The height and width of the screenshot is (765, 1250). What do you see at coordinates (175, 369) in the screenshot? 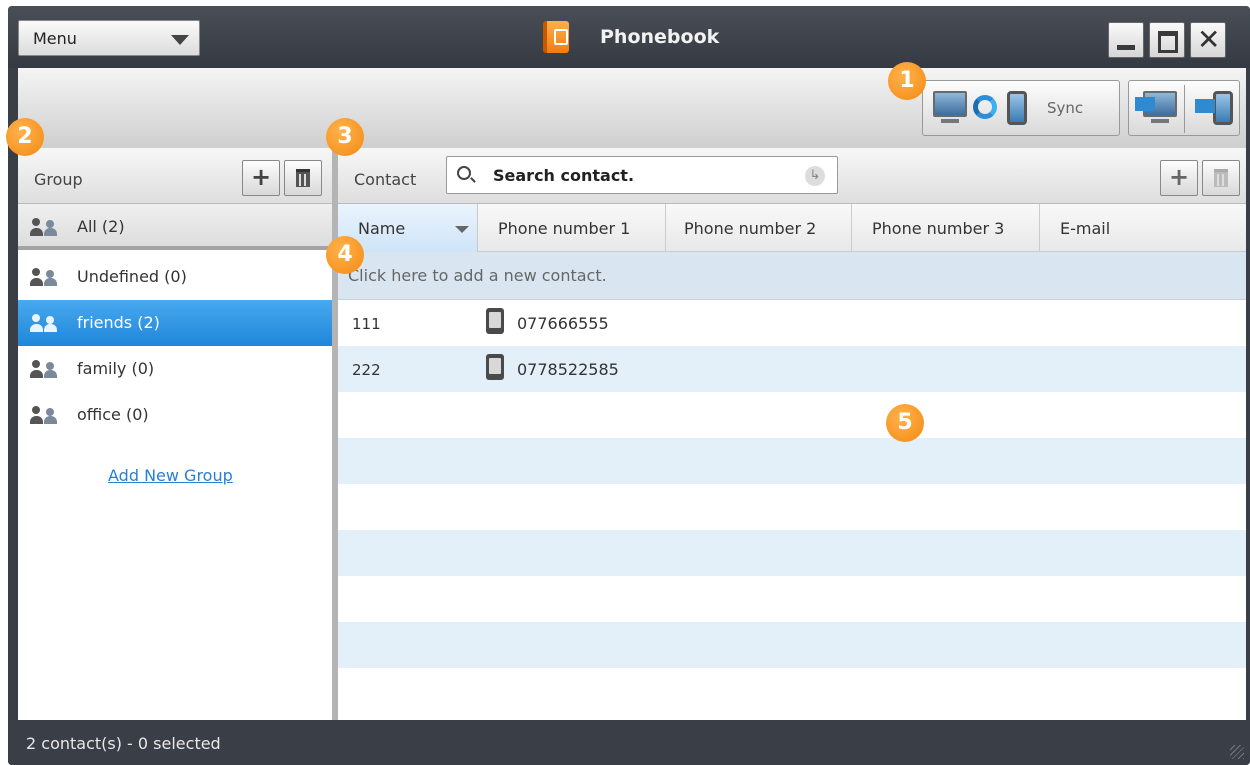
I see `group-item-family: family (0)` at bounding box center [175, 369].